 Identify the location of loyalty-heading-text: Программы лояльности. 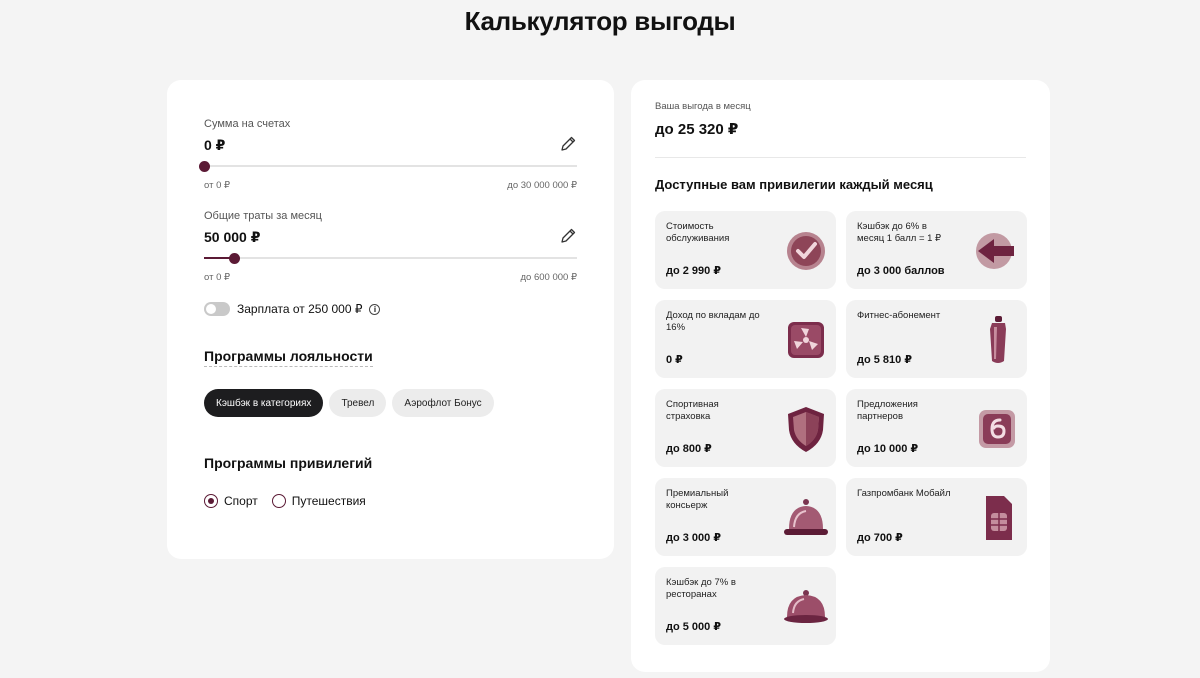
(288, 357).